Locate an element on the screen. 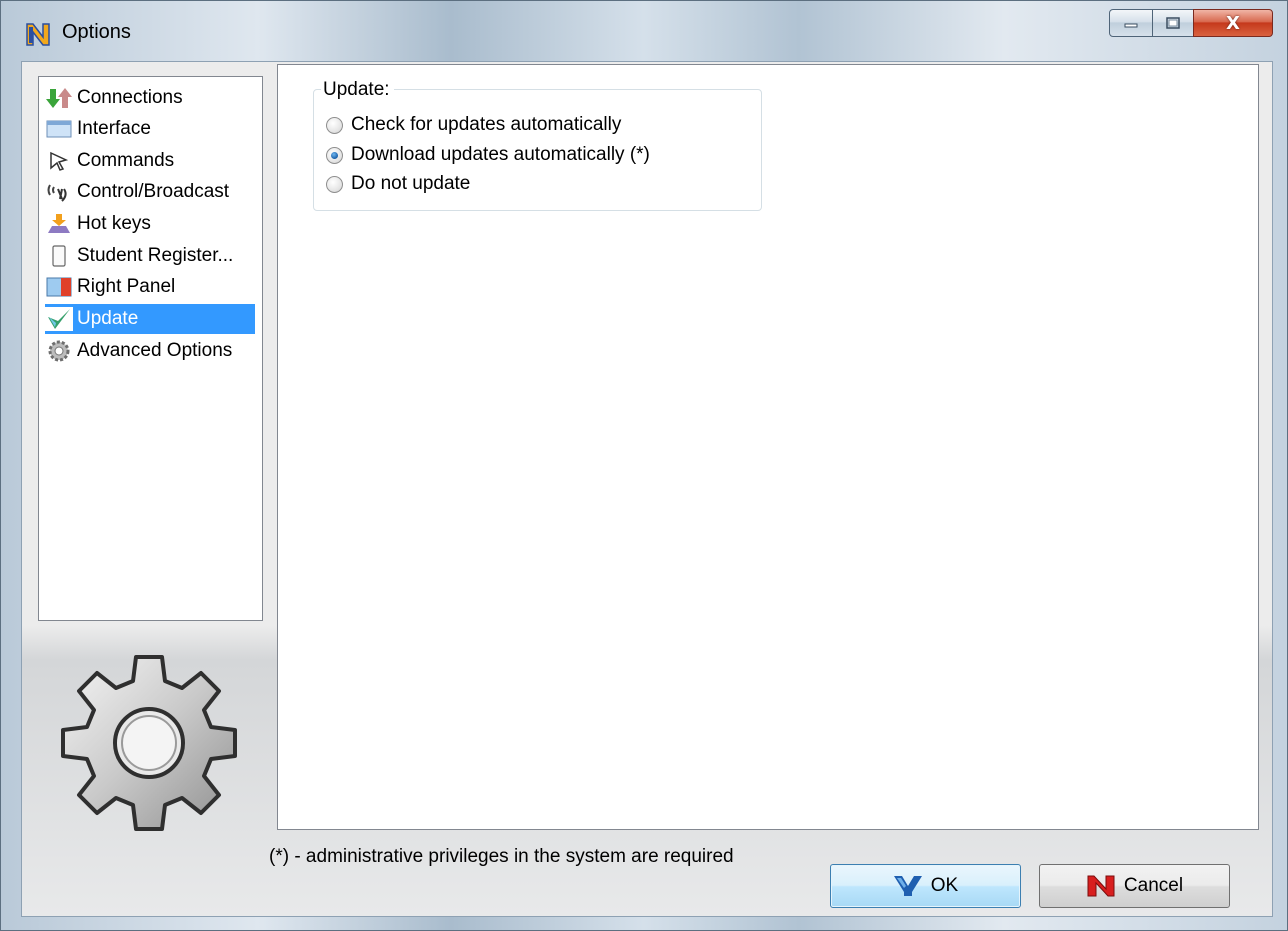 Image resolution: width=1288 pixels, height=931 pixels. panel-icon is located at coordinates (59, 287).